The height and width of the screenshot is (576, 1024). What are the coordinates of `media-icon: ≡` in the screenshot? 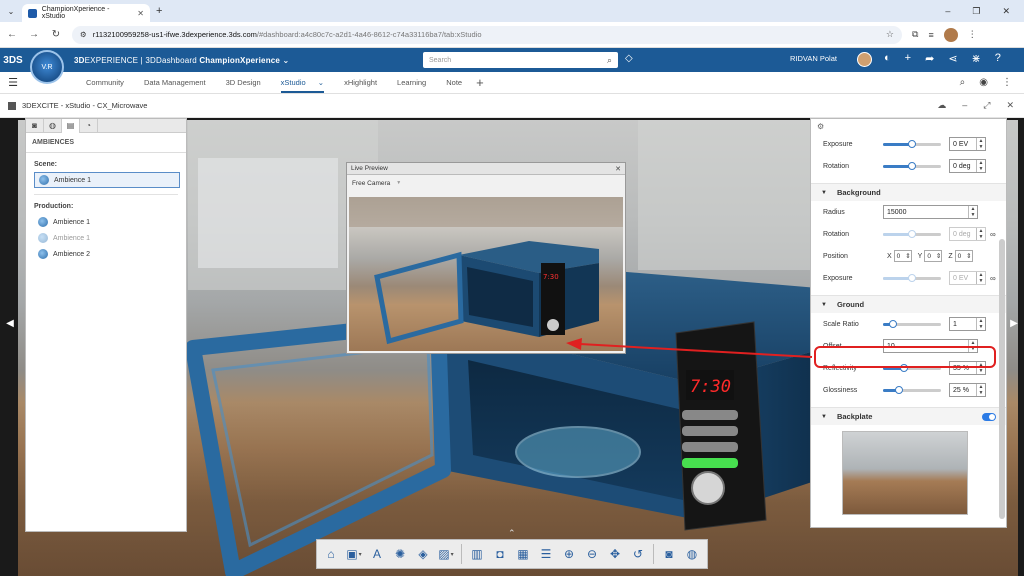 It's located at (930, 35).